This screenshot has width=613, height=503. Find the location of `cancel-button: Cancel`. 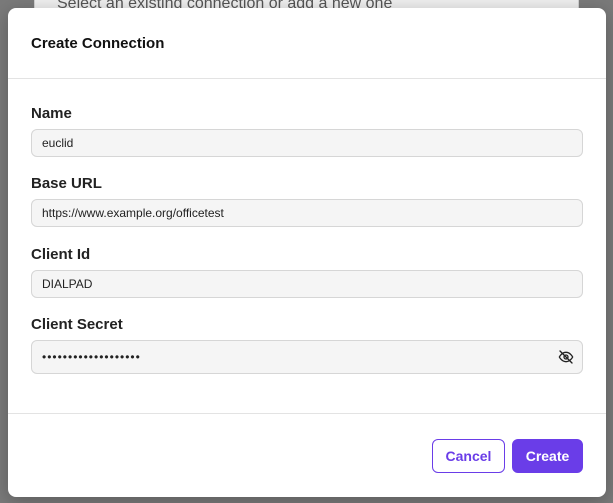

cancel-button: Cancel is located at coordinates (468, 456).